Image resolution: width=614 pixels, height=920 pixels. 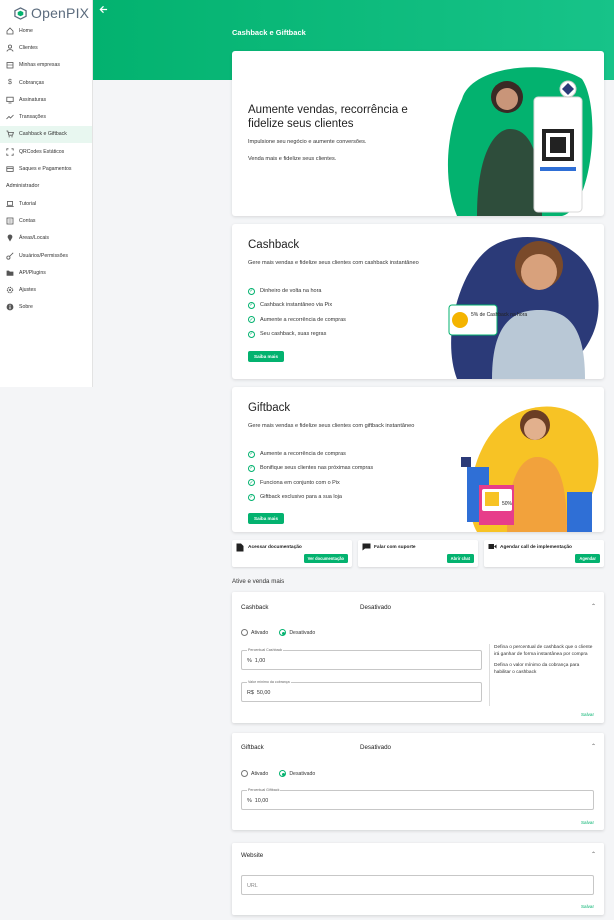 What do you see at coordinates (46, 116) in the screenshot?
I see `sidebar-item-transacoes: Transações` at bounding box center [46, 116].